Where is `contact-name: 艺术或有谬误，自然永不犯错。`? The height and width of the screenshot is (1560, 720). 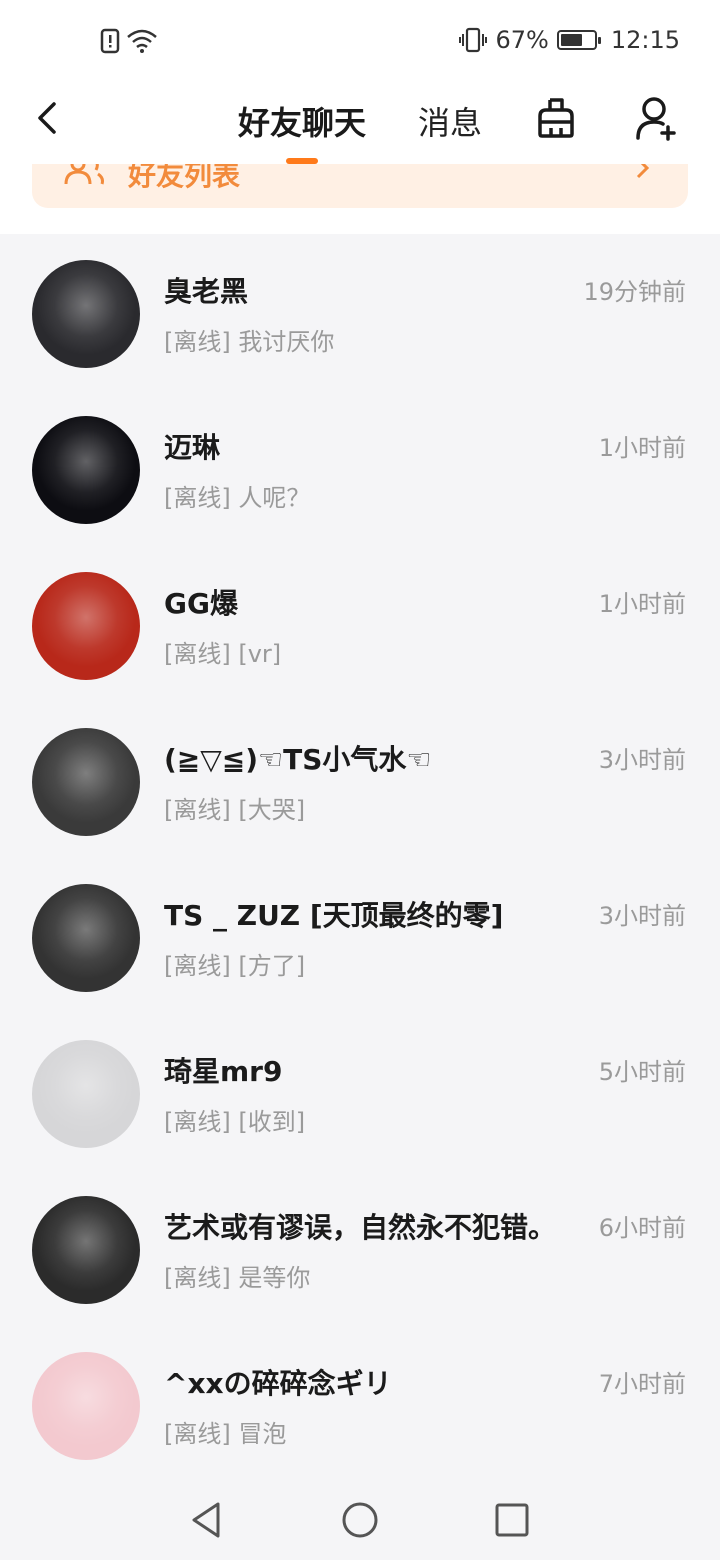
contact-name: 艺术或有谬误，自然永不犯错。 is located at coordinates (360, 1227).